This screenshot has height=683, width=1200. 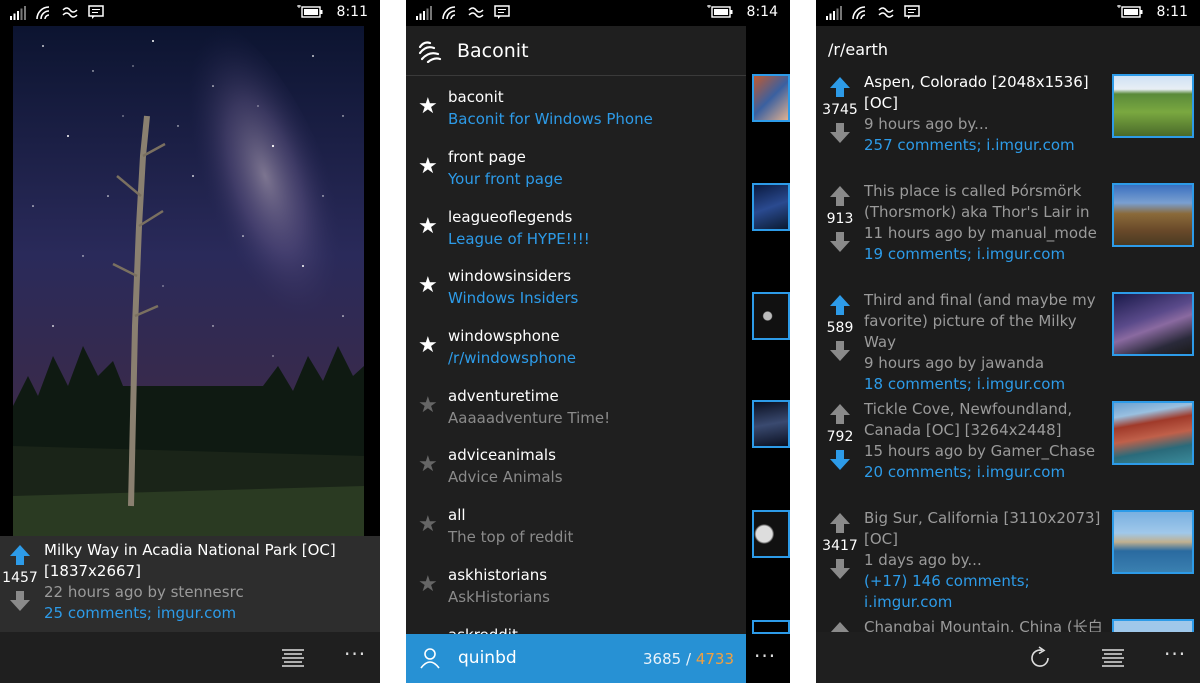 What do you see at coordinates (519, 239) in the screenshot?
I see `subreddit-description: League of HYPE!!!!` at bounding box center [519, 239].